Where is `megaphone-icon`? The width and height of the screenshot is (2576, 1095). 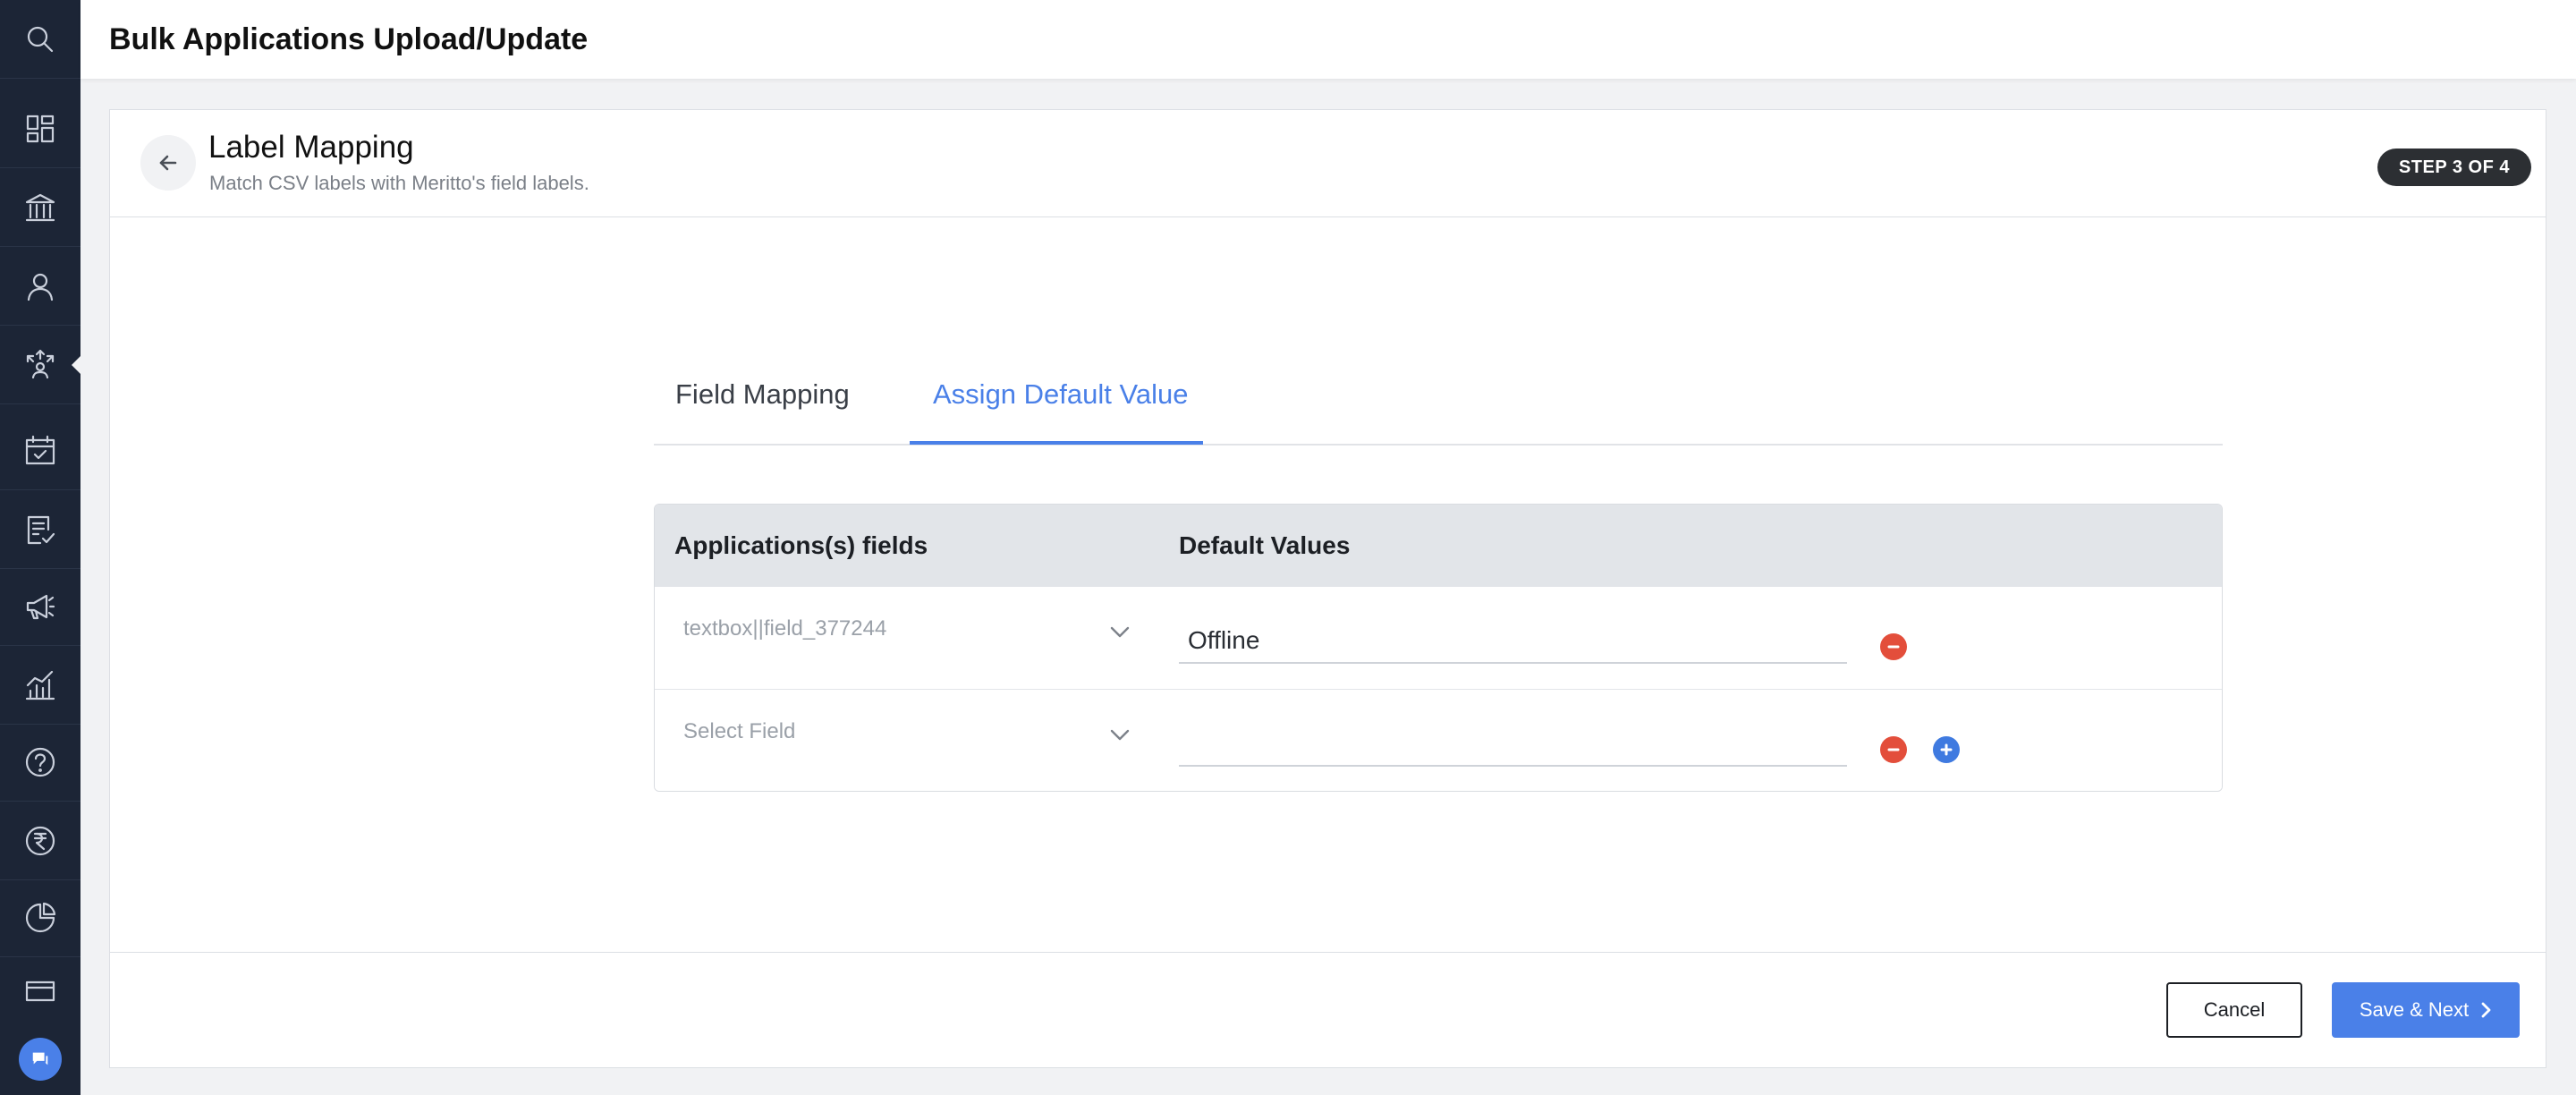
megaphone-icon is located at coordinates (40, 607).